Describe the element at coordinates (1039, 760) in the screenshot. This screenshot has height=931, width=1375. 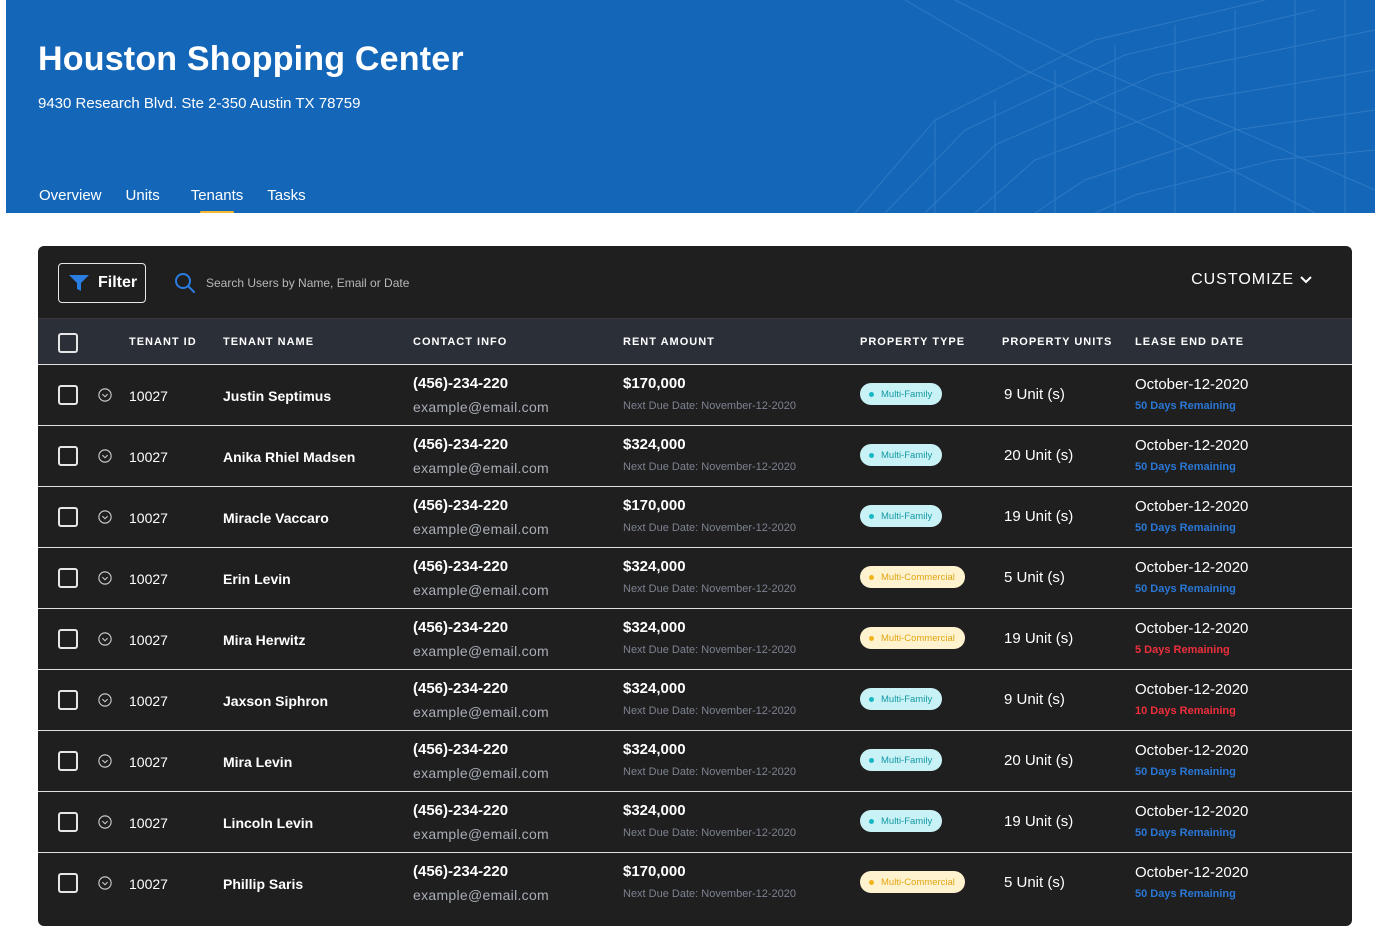
I see `property-units: 20 Unit (s)` at that location.